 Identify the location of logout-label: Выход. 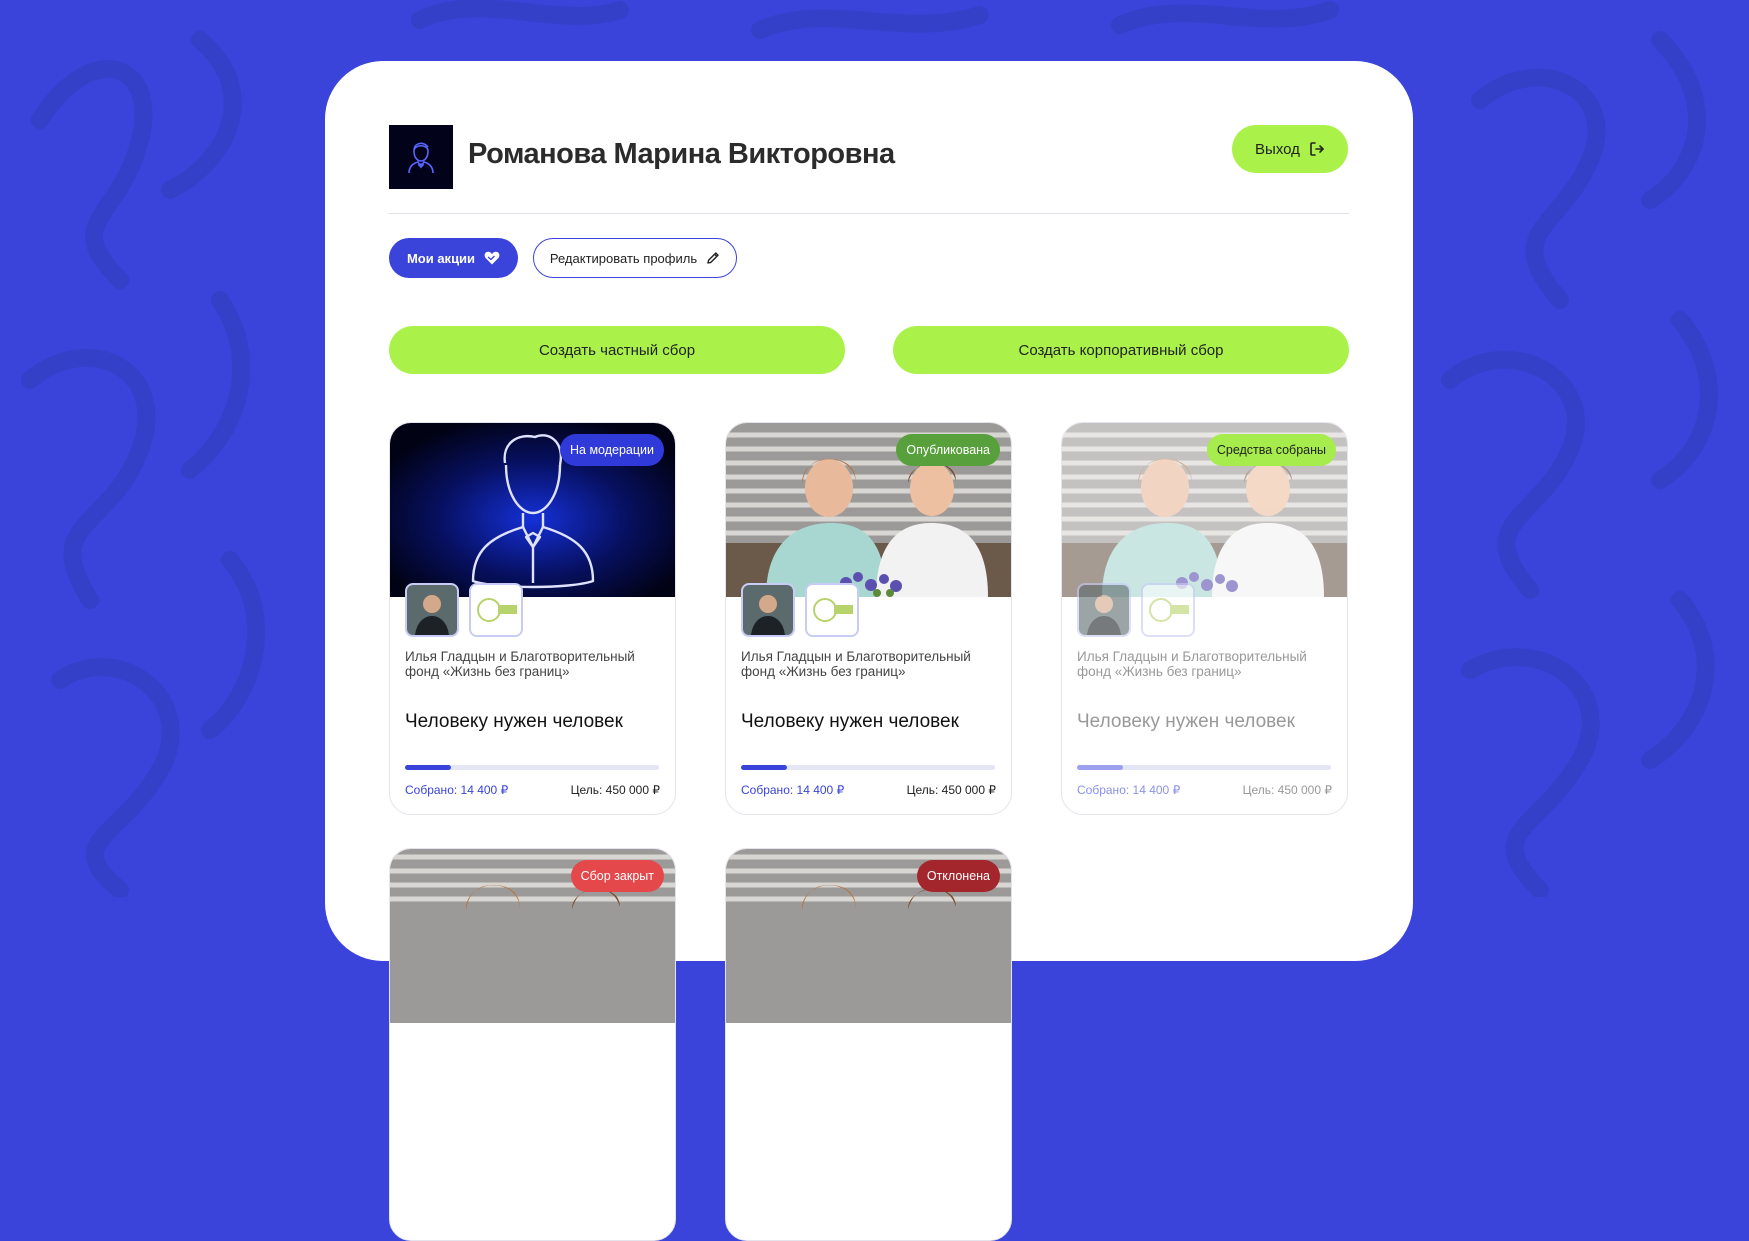
(1277, 149).